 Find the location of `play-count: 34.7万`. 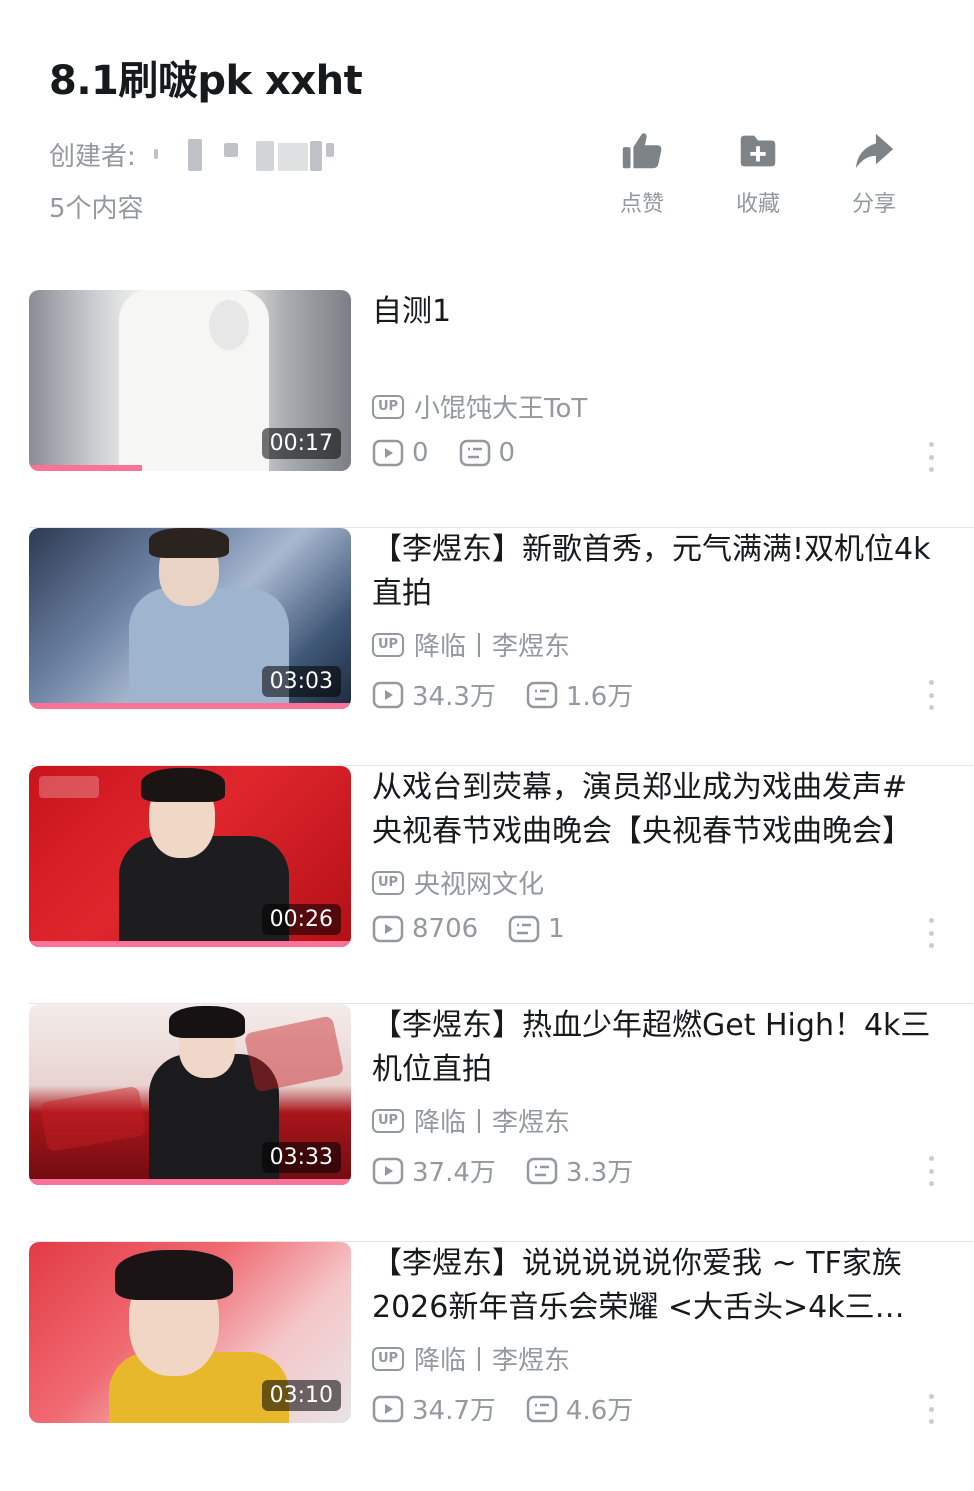

play-count: 34.7万 is located at coordinates (434, 1408).